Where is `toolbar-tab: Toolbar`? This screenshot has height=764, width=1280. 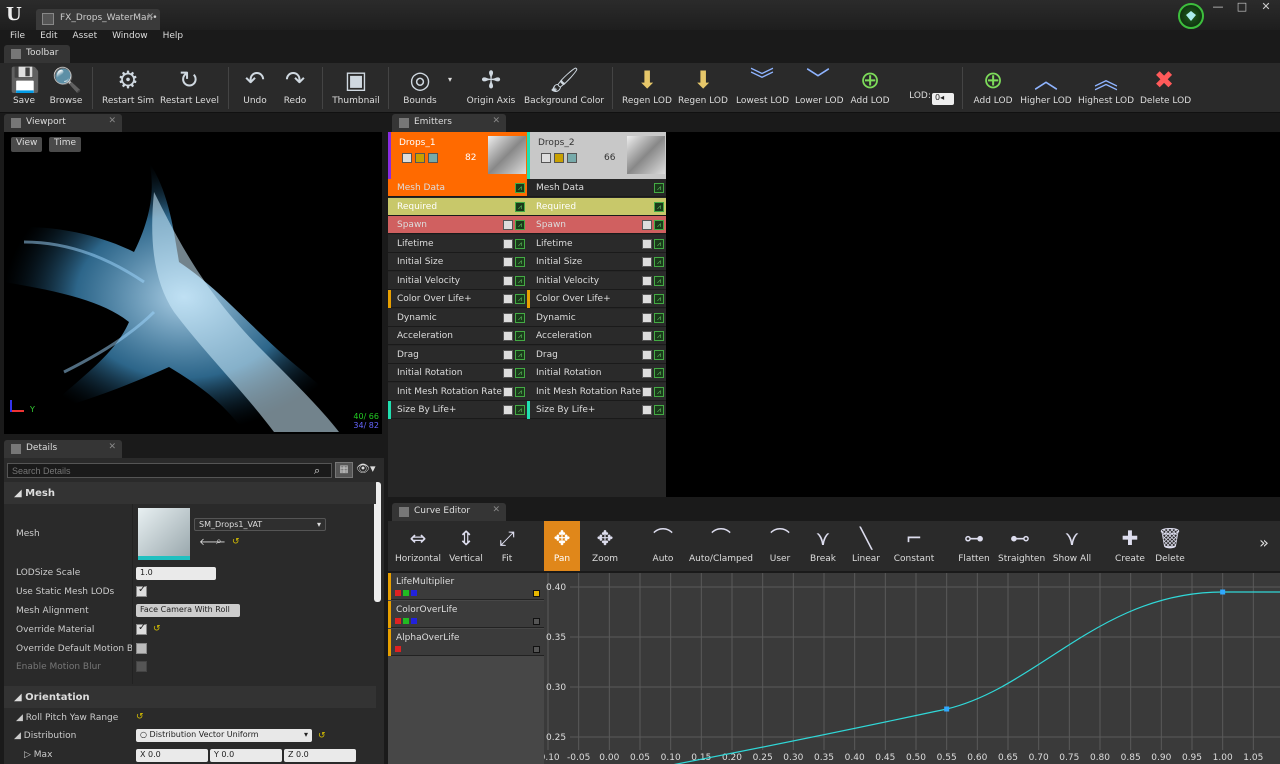
toolbar-tab: Toolbar is located at coordinates (37, 54).